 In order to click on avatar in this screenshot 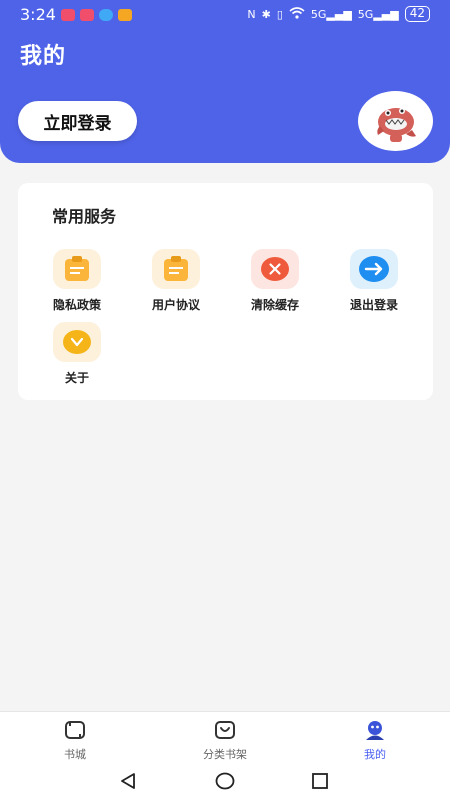, I will do `click(395, 121)`.